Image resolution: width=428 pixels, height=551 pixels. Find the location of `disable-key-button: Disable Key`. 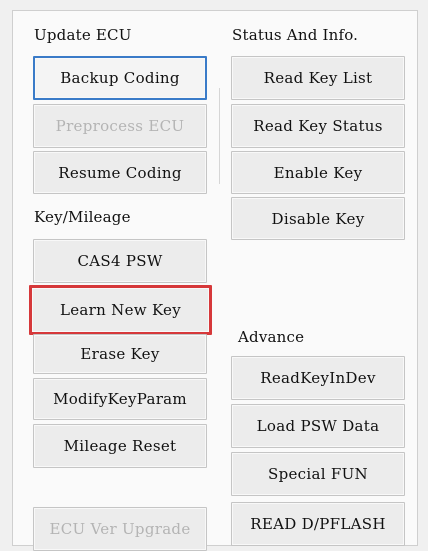

disable-key-button: Disable Key is located at coordinates (318, 218).